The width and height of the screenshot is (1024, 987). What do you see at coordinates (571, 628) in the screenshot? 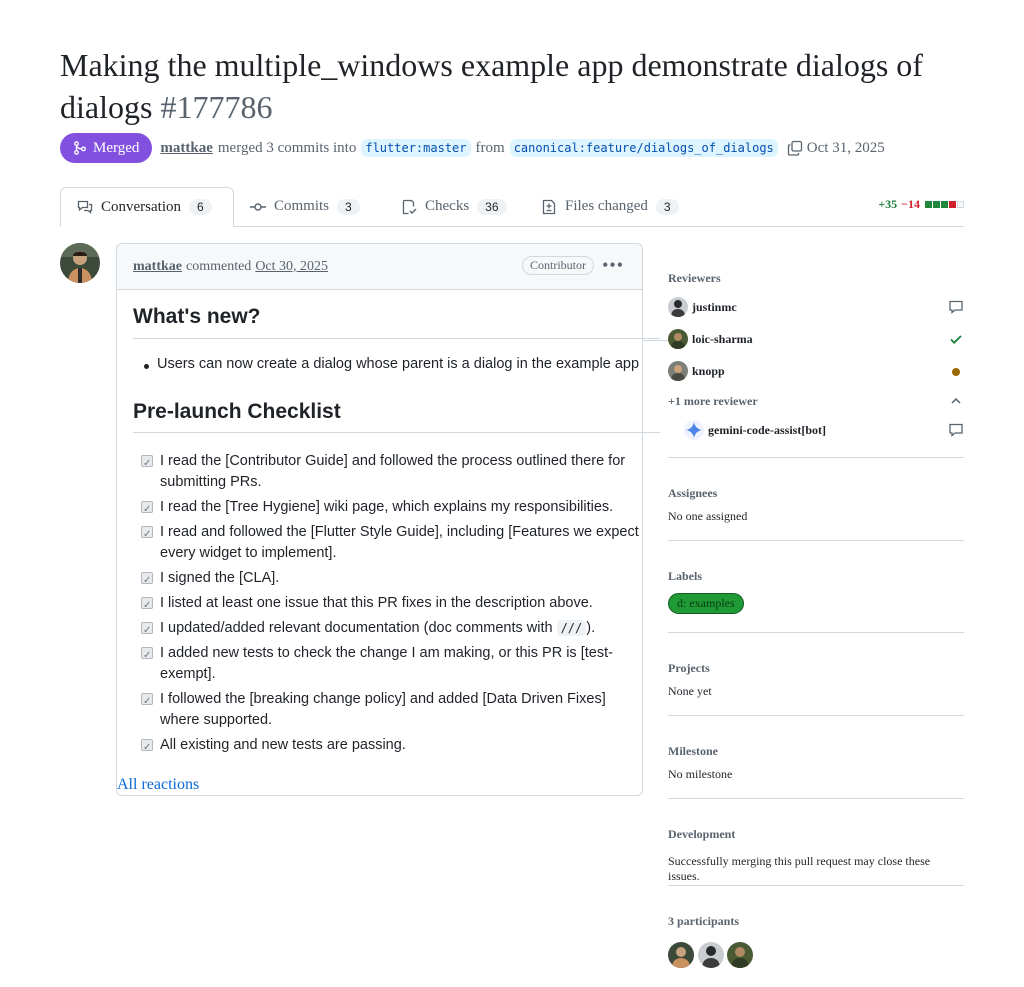
I see `inline-code: ///` at bounding box center [571, 628].